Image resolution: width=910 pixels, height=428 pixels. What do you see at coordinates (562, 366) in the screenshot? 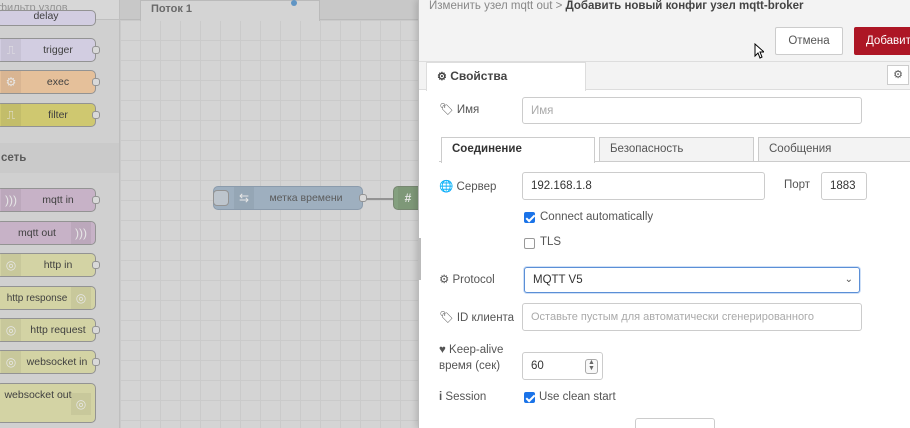
I see `keepalive-input: 60 ▲ ▼` at bounding box center [562, 366].